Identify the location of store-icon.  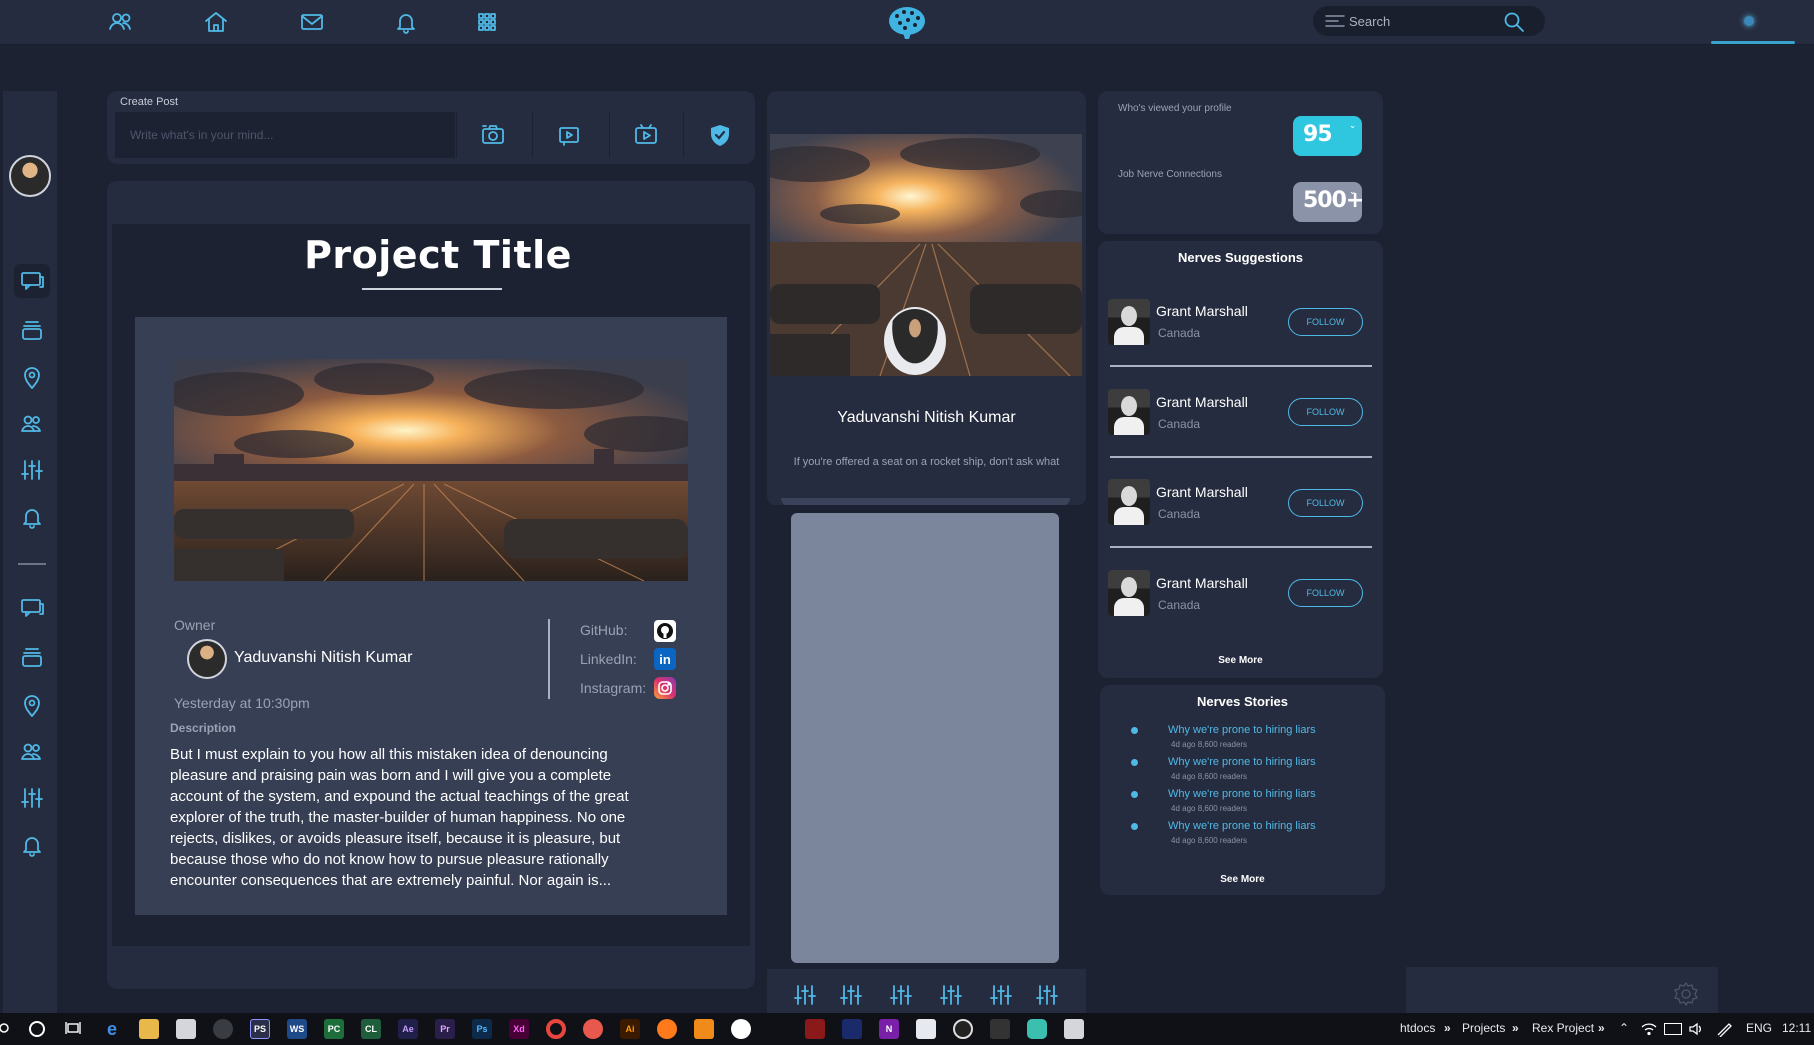
(186, 1029).